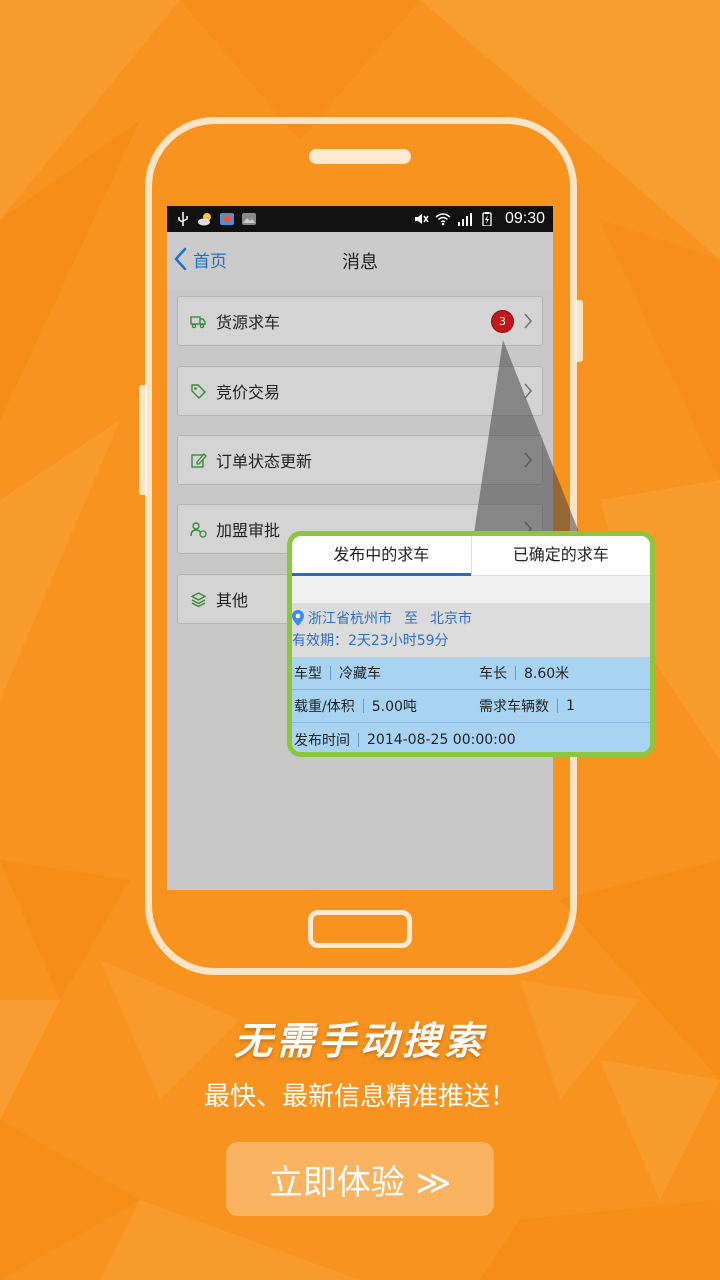  I want to click on image-icon, so click(249, 219).